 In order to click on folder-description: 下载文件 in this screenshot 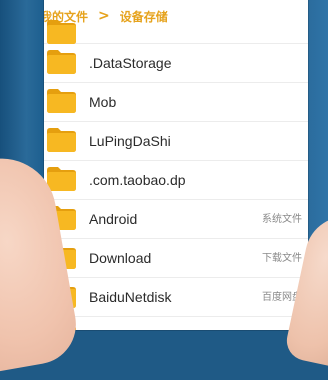, I will do `click(282, 258)`.